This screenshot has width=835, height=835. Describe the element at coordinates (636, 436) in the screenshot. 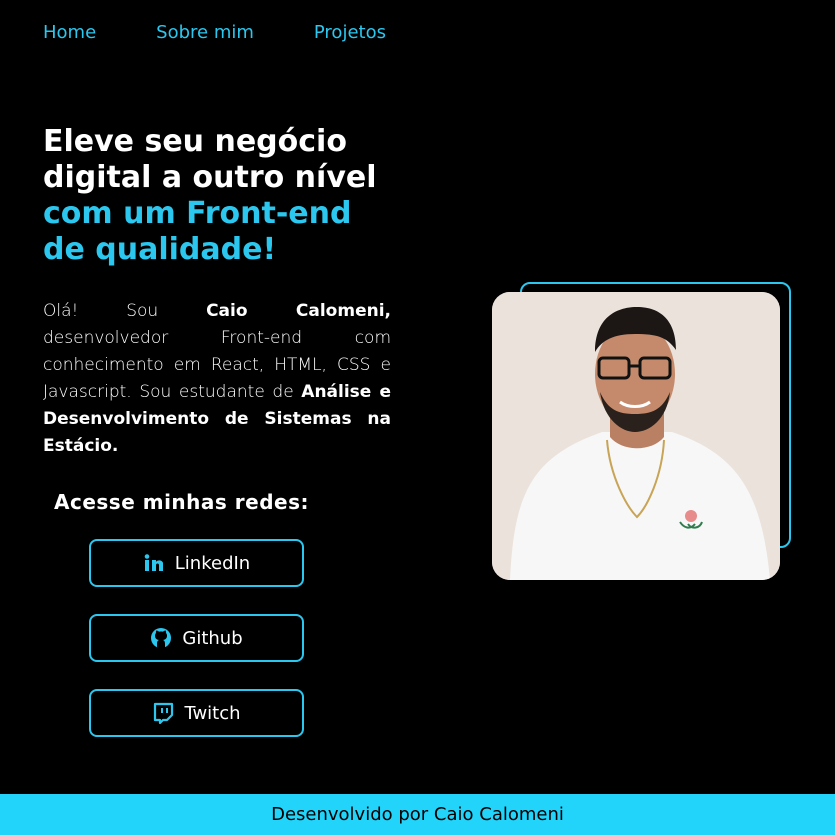

I see `profile-photo` at that location.